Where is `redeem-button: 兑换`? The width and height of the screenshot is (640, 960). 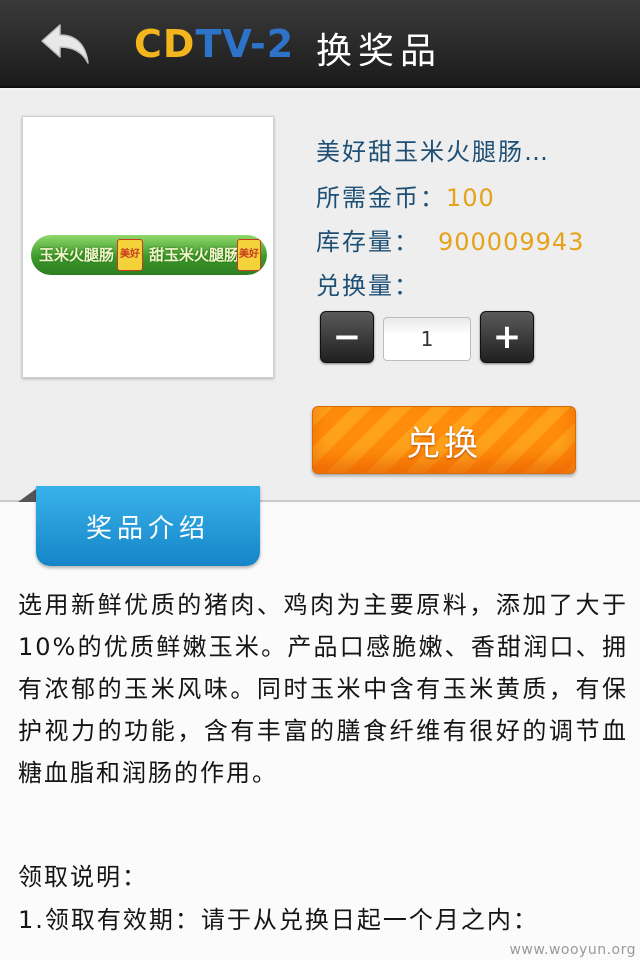 redeem-button: 兑换 is located at coordinates (444, 440).